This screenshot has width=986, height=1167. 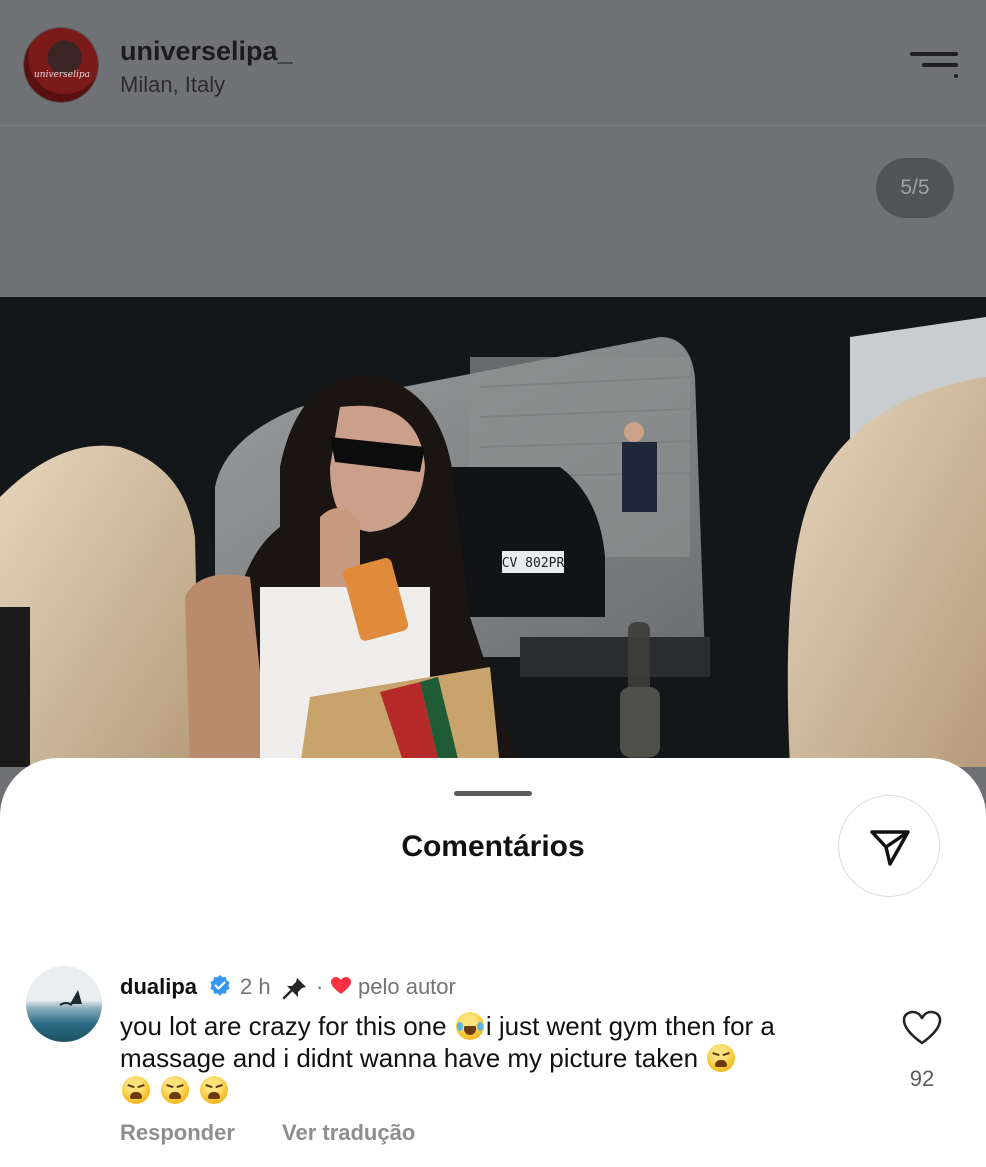 I want to click on sheet-drag-handle, so click(x=493, y=793).